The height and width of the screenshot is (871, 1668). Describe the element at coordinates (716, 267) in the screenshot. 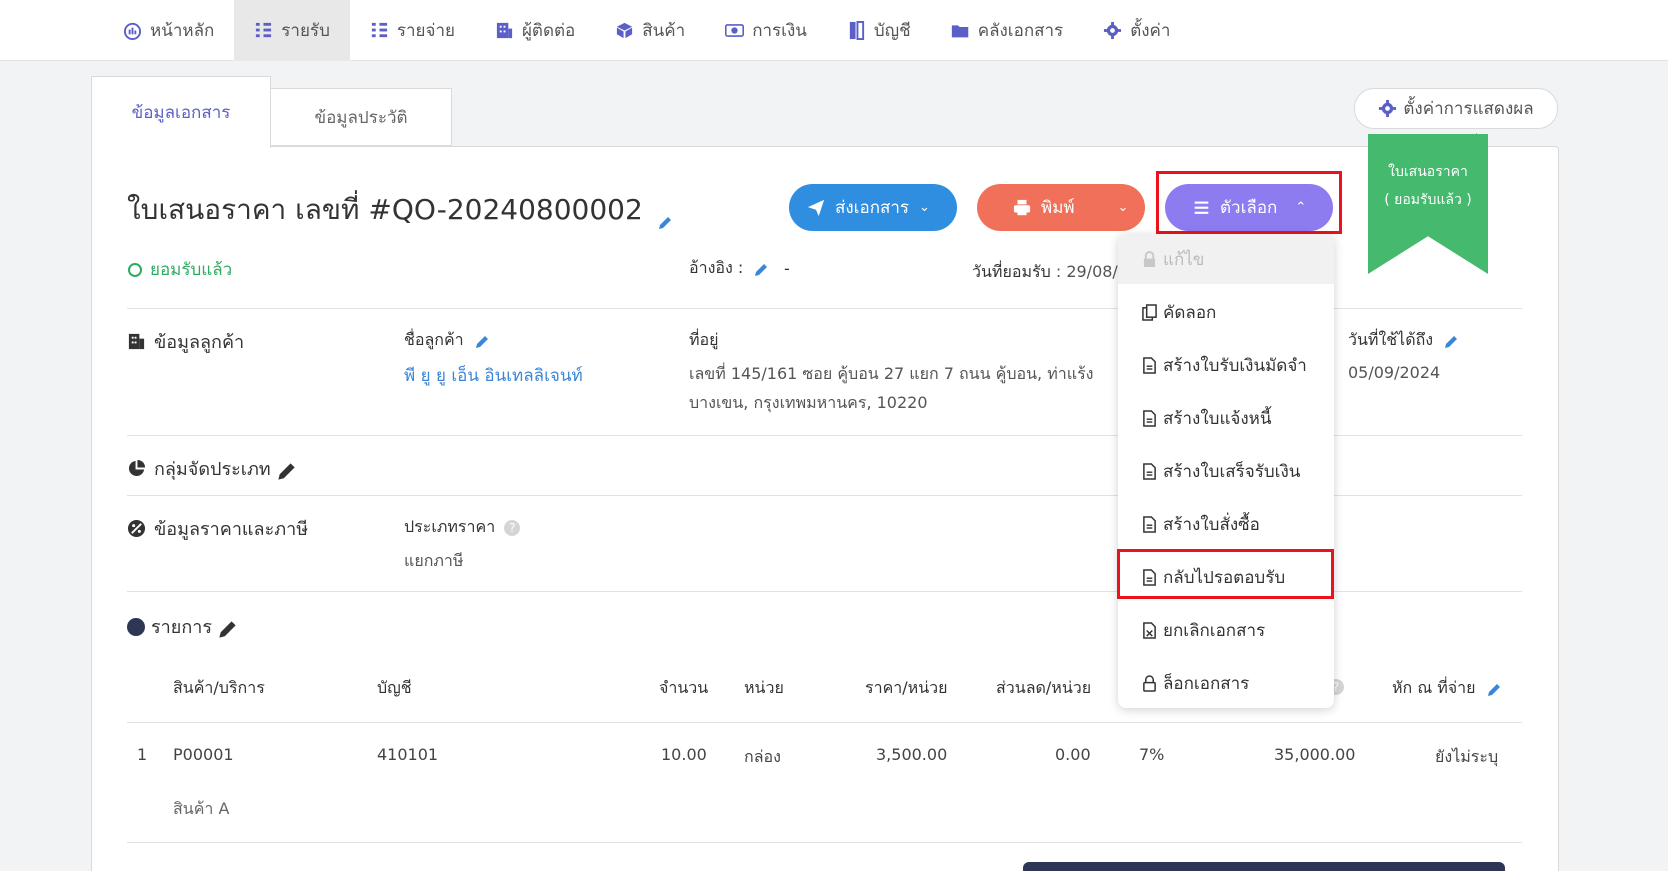

I see `reference-label-text: อ้างอิง :` at that location.